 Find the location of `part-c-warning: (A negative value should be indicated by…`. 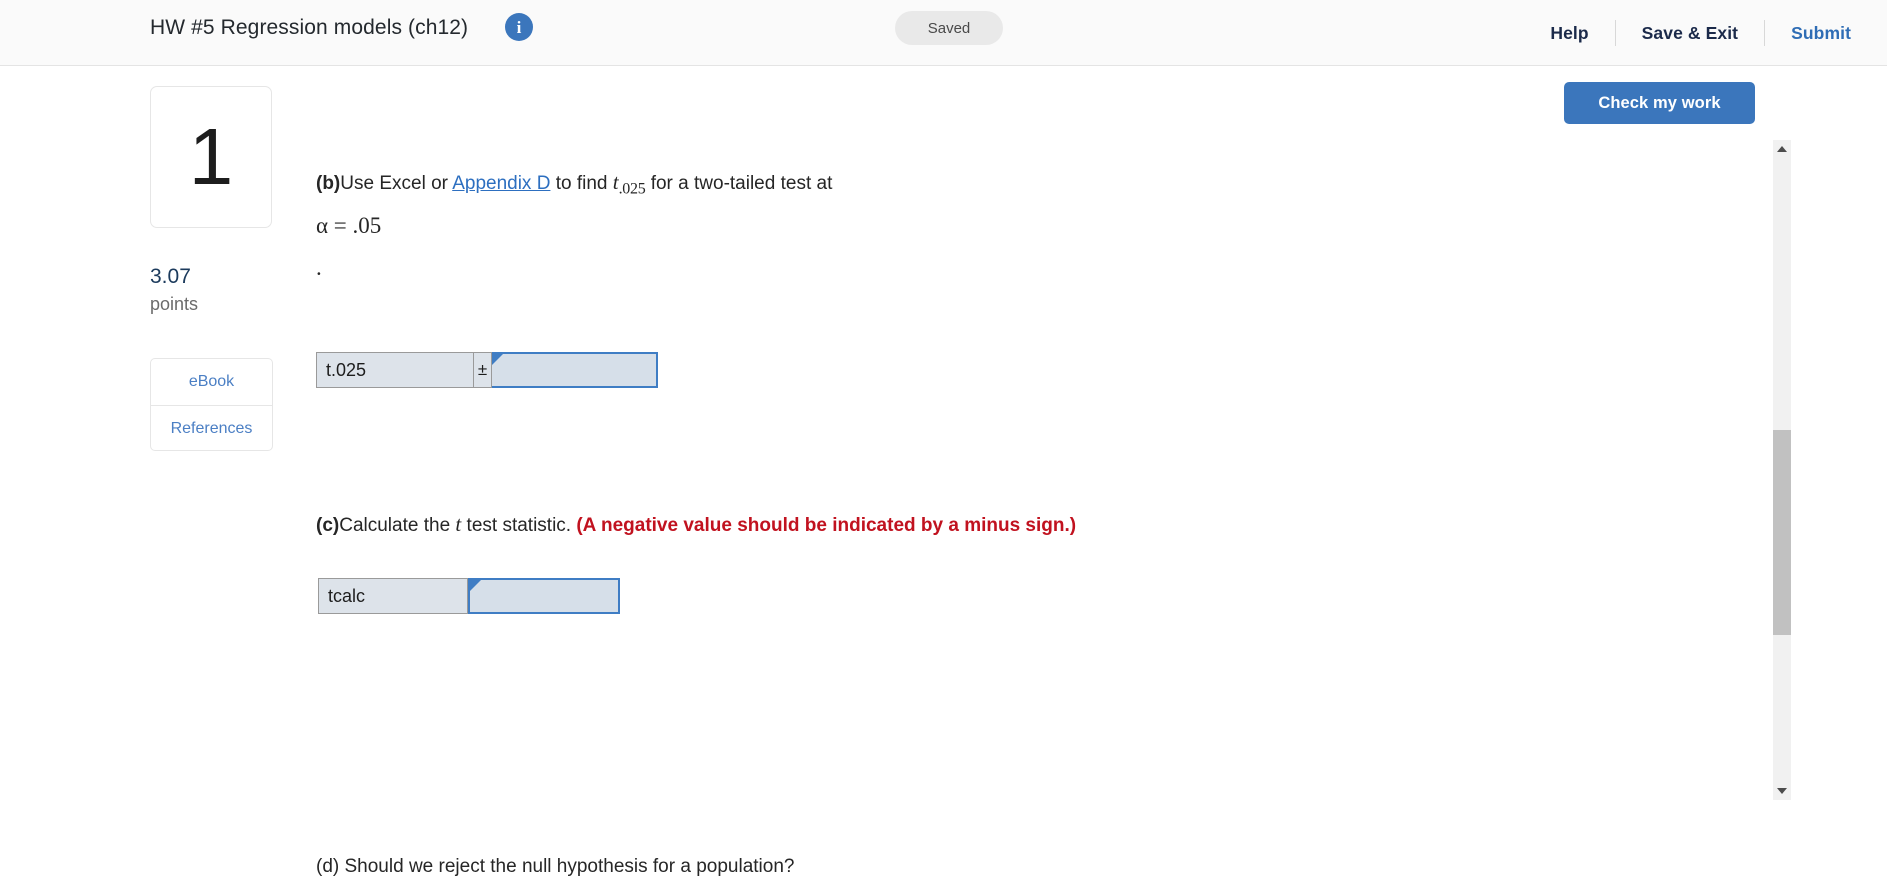

part-c-warning: (A negative value should be indicated by… is located at coordinates (826, 525).